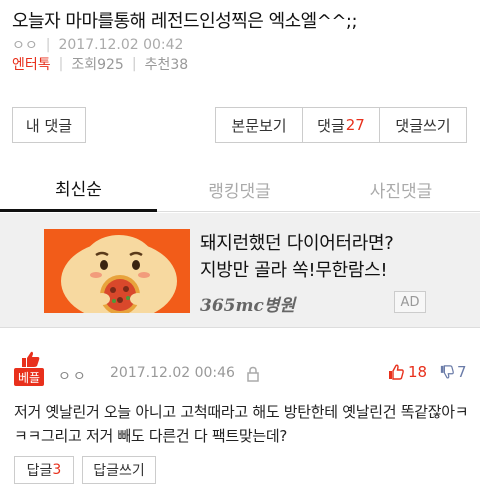 The image size is (480, 493). What do you see at coordinates (166, 65) in the screenshot?
I see `post-recommends: 추천38` at bounding box center [166, 65].